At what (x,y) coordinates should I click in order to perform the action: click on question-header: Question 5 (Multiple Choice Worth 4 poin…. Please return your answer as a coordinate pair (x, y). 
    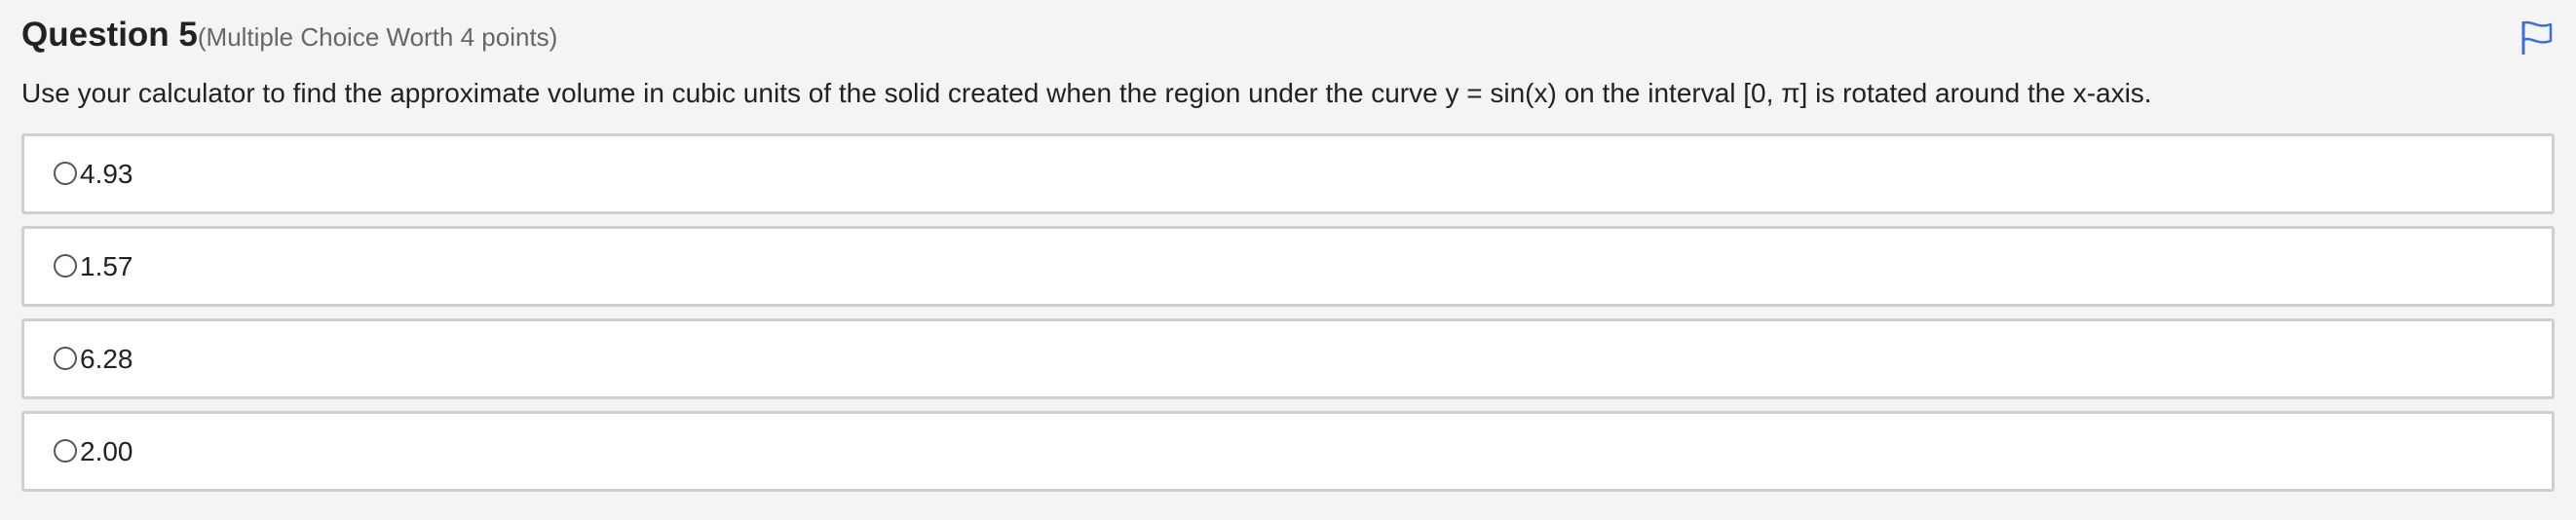
    Looking at the image, I should click on (289, 35).